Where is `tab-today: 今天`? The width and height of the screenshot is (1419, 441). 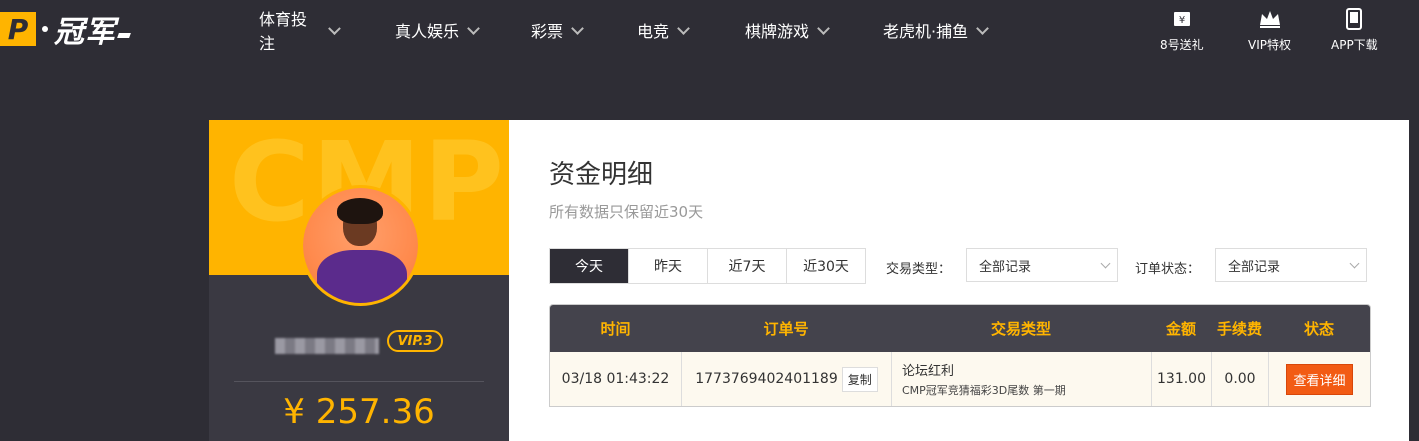
tab-today: 今天 is located at coordinates (589, 266).